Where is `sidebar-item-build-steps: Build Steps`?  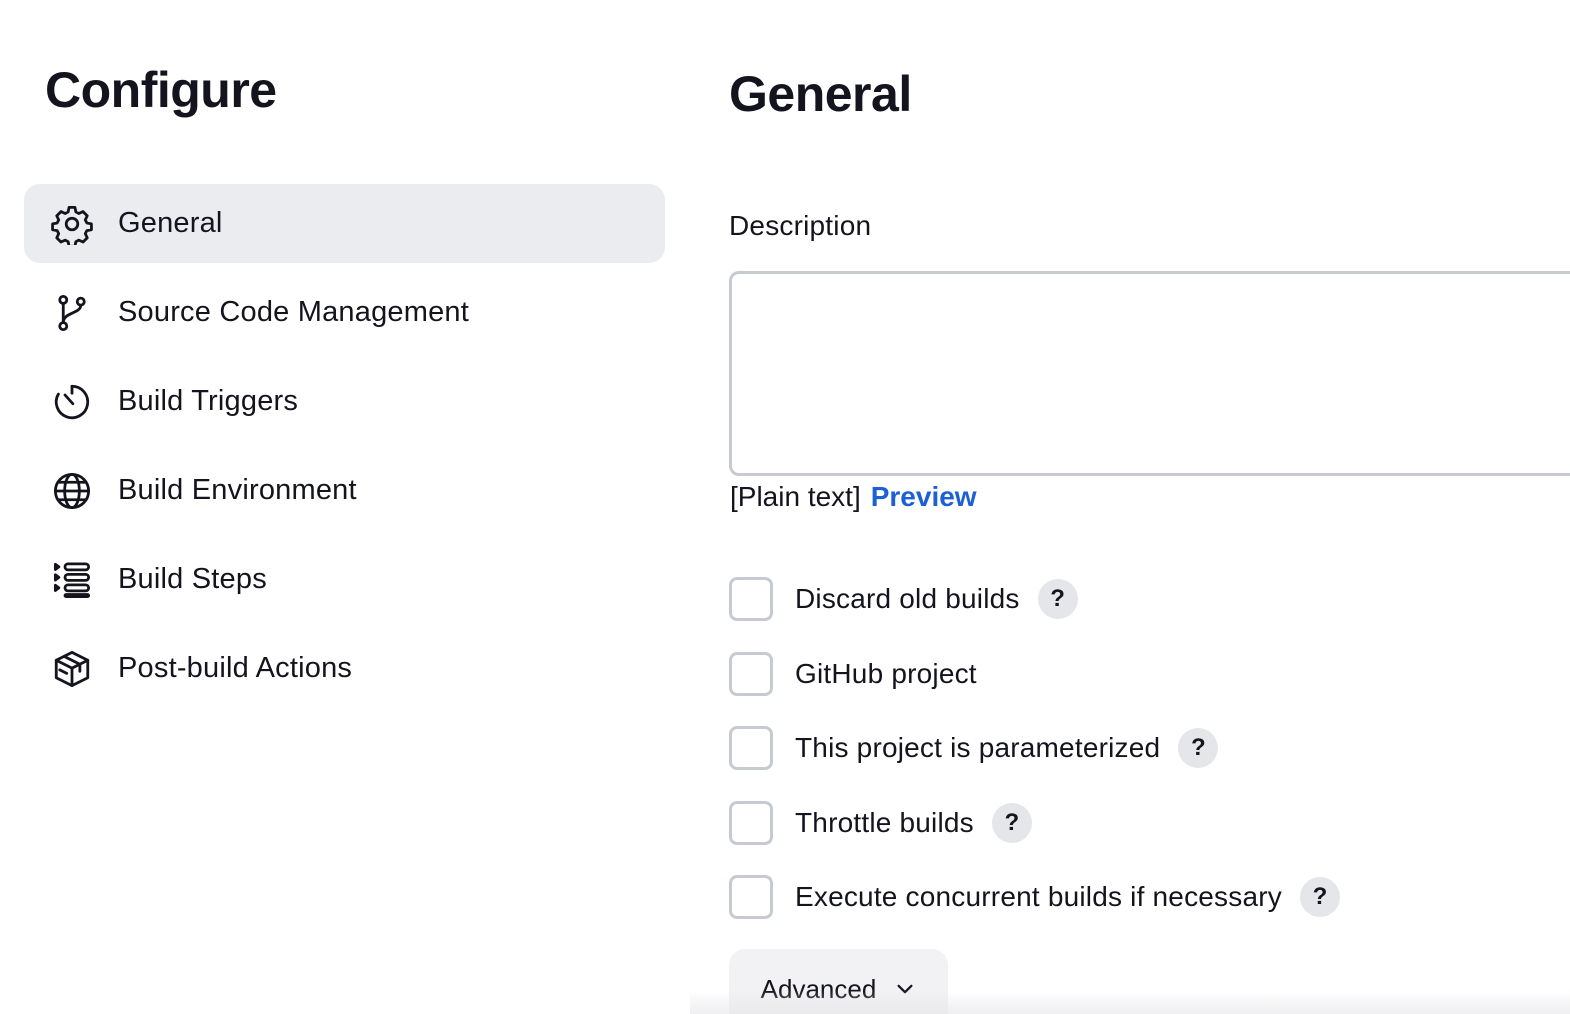 sidebar-item-build-steps: Build Steps is located at coordinates (344, 579).